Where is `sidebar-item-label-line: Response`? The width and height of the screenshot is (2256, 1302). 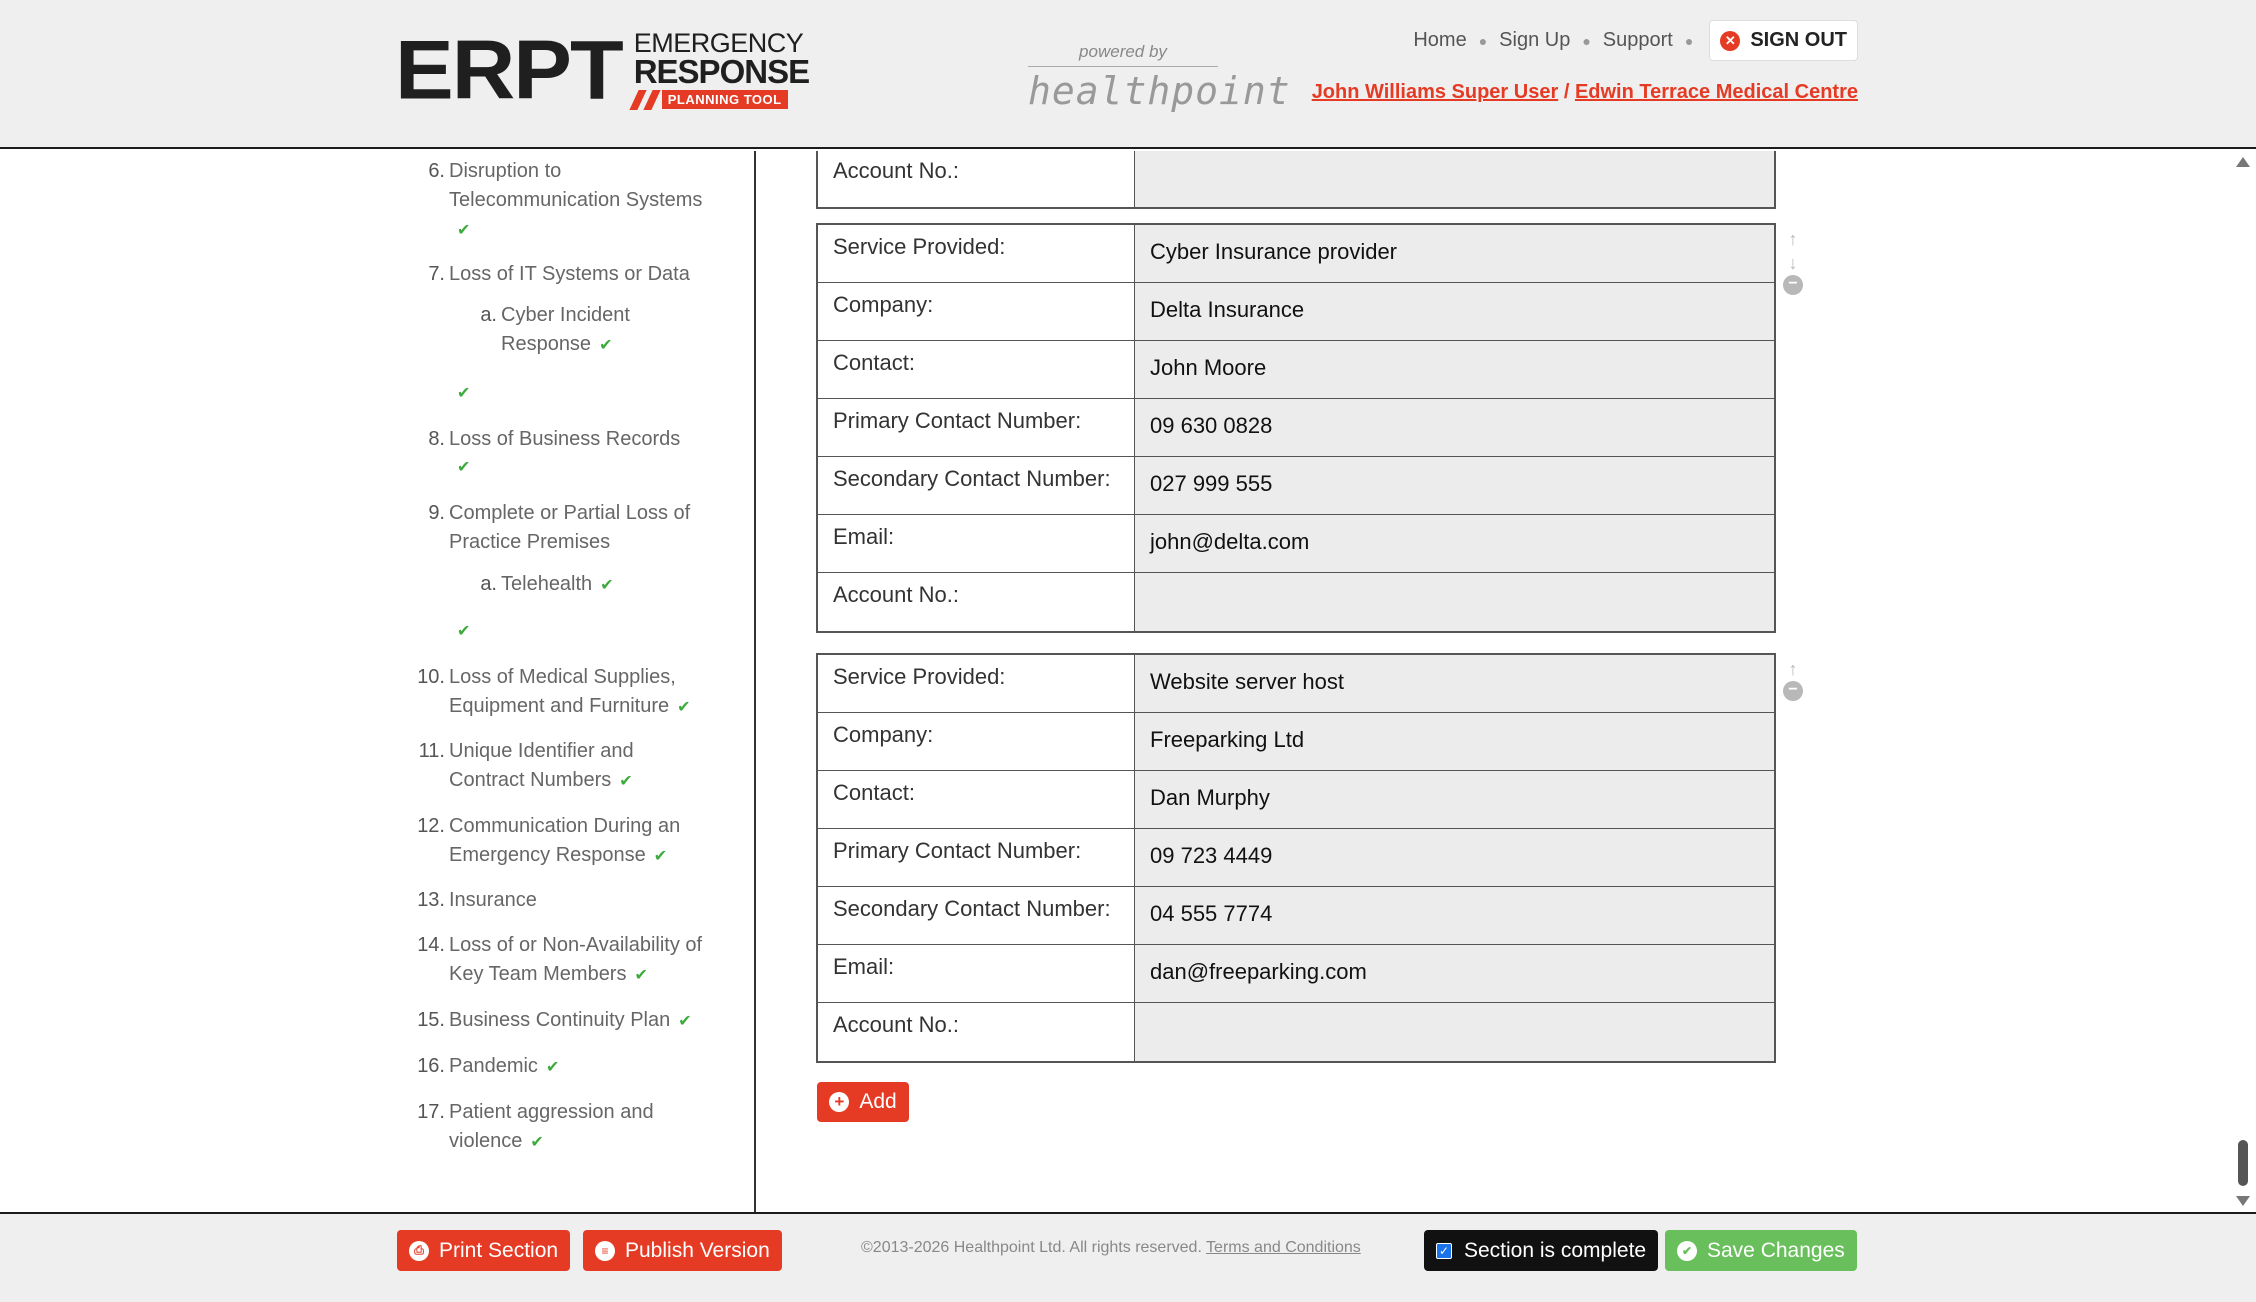 sidebar-item-label-line: Response is located at coordinates (546, 344).